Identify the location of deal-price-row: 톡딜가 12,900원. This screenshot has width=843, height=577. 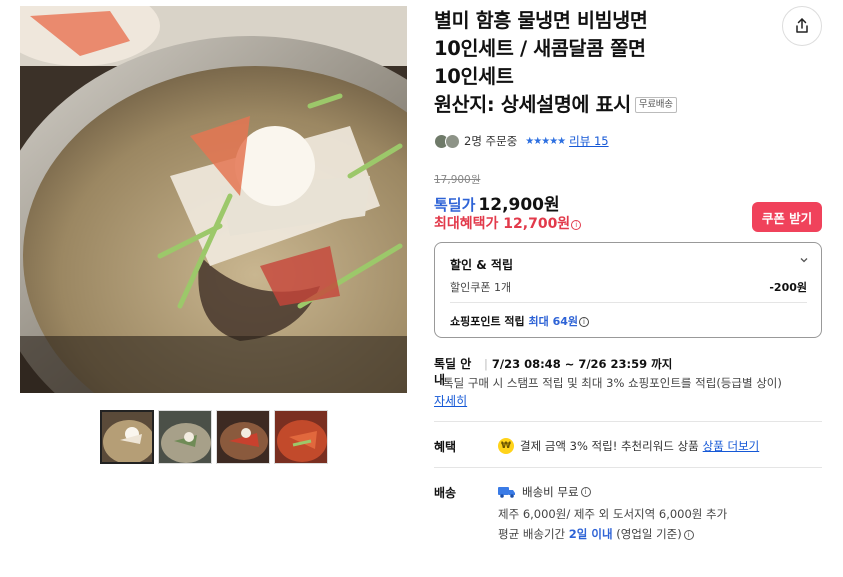
(497, 202).